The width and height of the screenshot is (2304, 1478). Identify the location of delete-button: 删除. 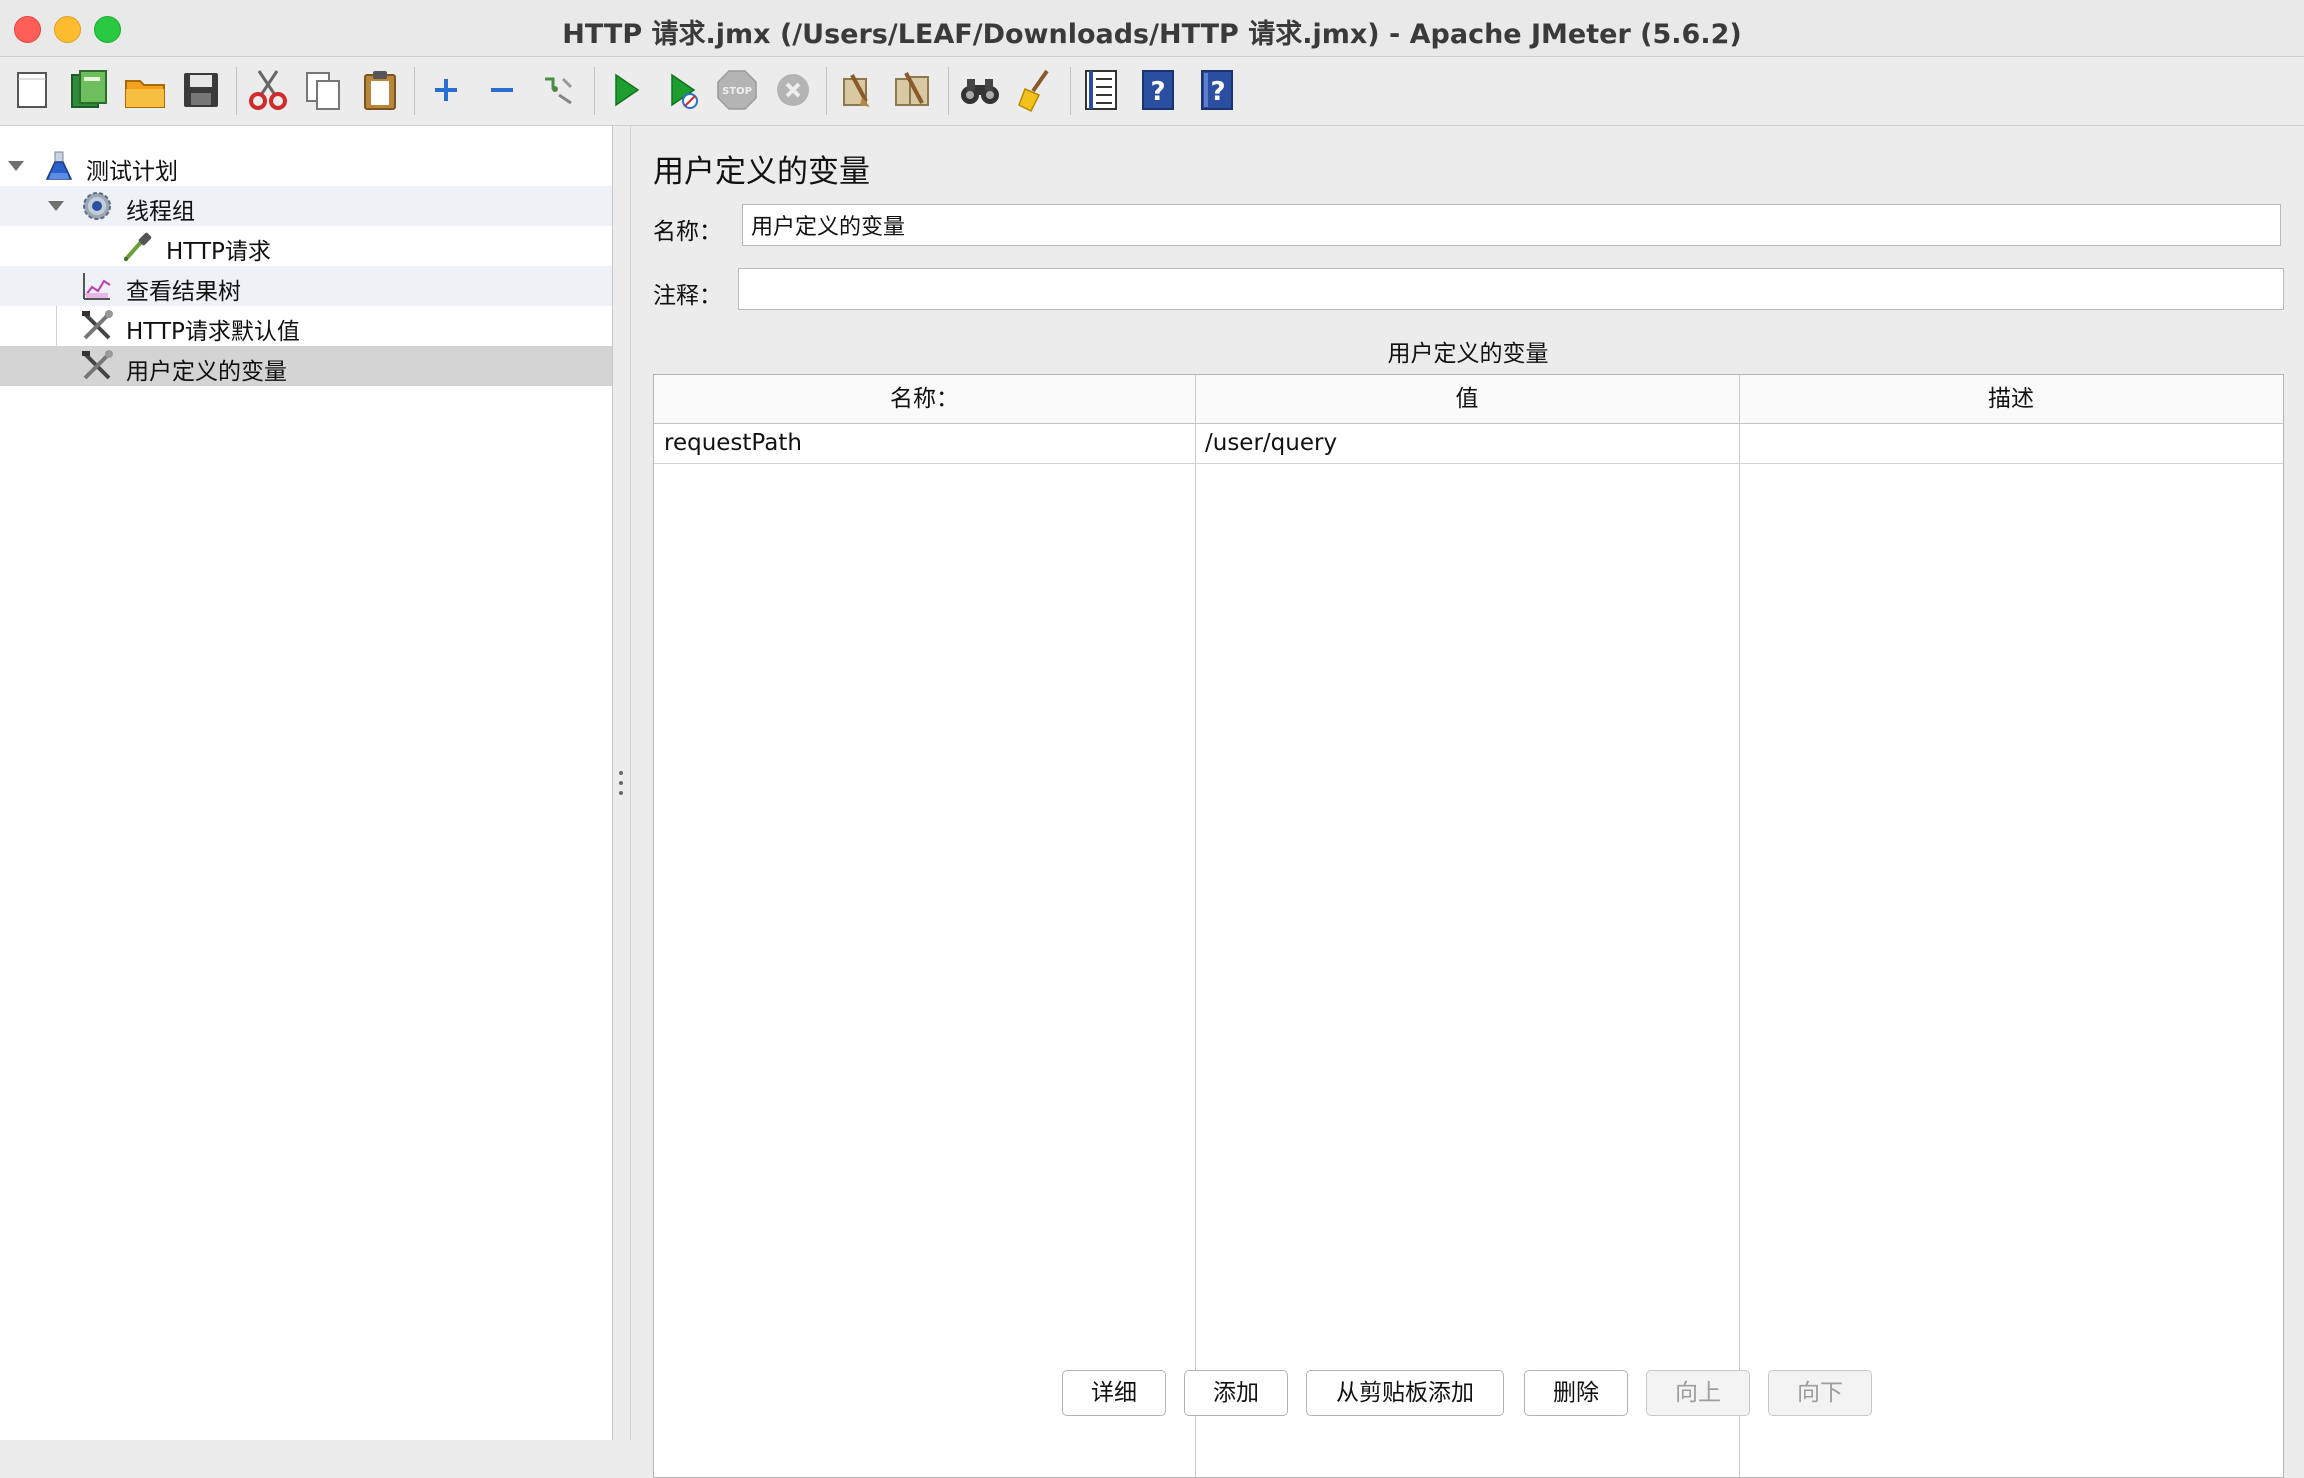
(1576, 1393).